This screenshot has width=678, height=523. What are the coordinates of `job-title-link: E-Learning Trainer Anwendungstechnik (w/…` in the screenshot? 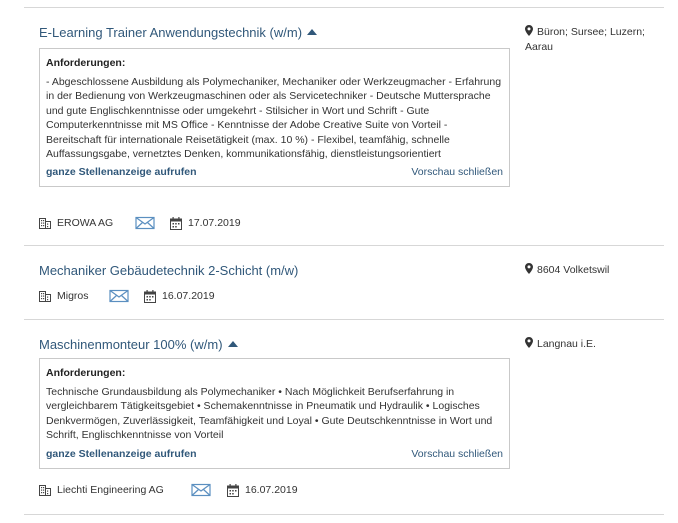 It's located at (178, 32).